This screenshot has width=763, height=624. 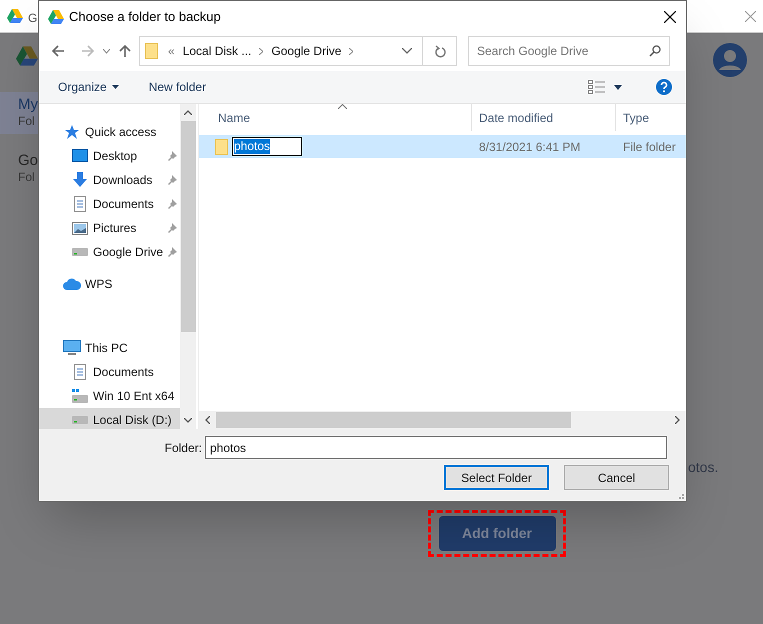 What do you see at coordinates (335, 117) in the screenshot?
I see `column-header: Name` at bounding box center [335, 117].